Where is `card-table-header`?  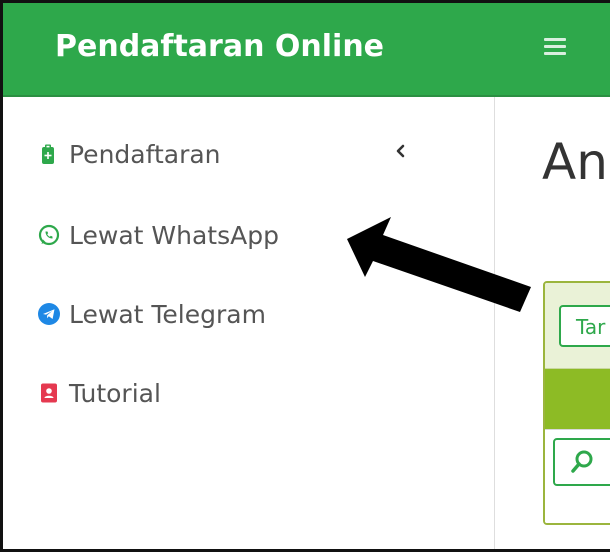 card-table-header is located at coordinates (577, 399).